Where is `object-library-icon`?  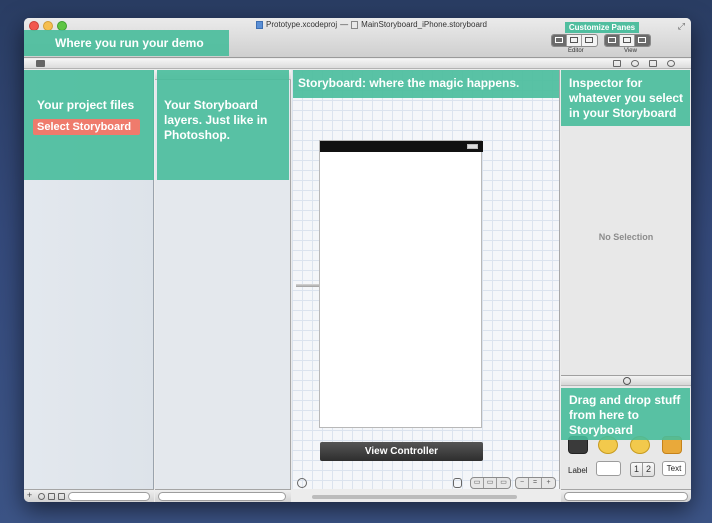 object-library-icon is located at coordinates (627, 381).